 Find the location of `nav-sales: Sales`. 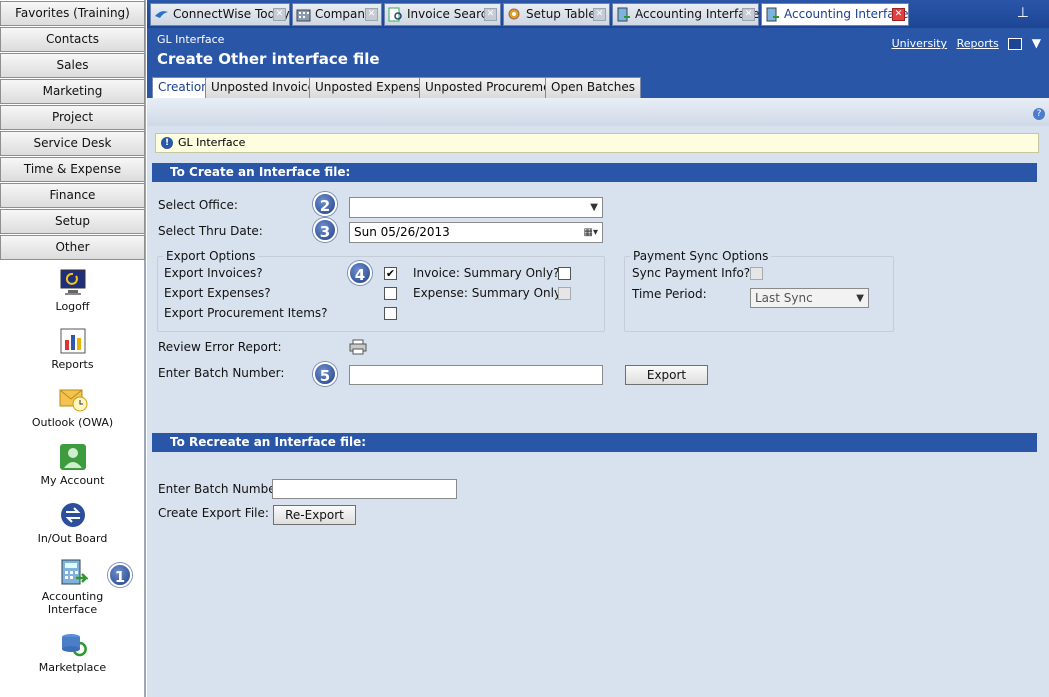

nav-sales: Sales is located at coordinates (72, 65).